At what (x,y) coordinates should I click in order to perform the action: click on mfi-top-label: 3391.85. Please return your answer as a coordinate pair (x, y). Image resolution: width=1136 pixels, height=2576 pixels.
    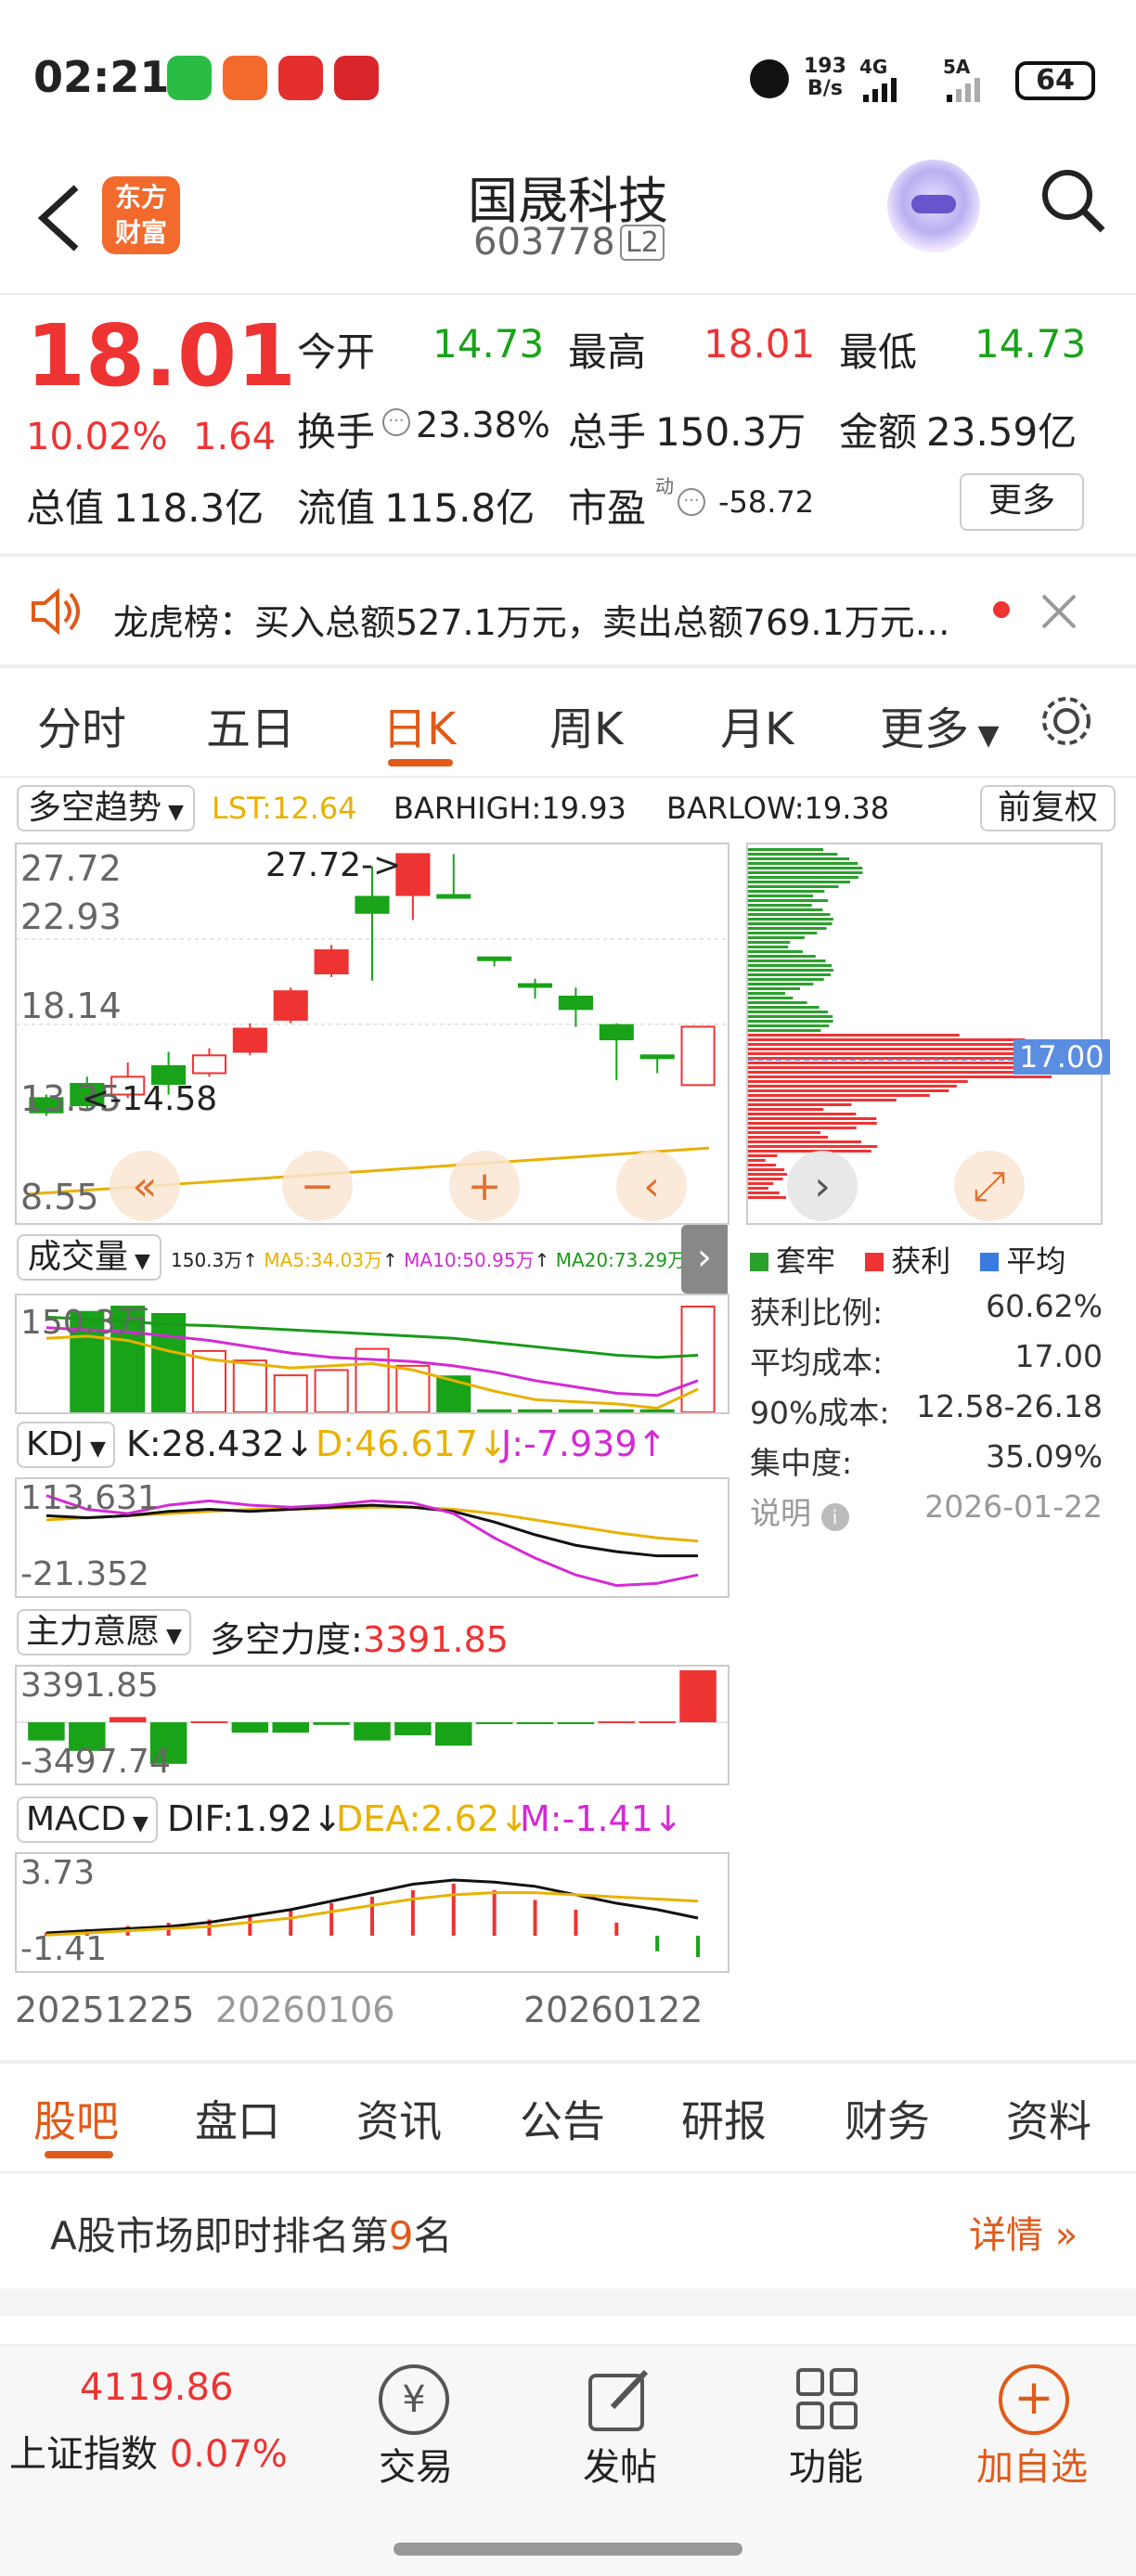
    Looking at the image, I should click on (89, 1686).